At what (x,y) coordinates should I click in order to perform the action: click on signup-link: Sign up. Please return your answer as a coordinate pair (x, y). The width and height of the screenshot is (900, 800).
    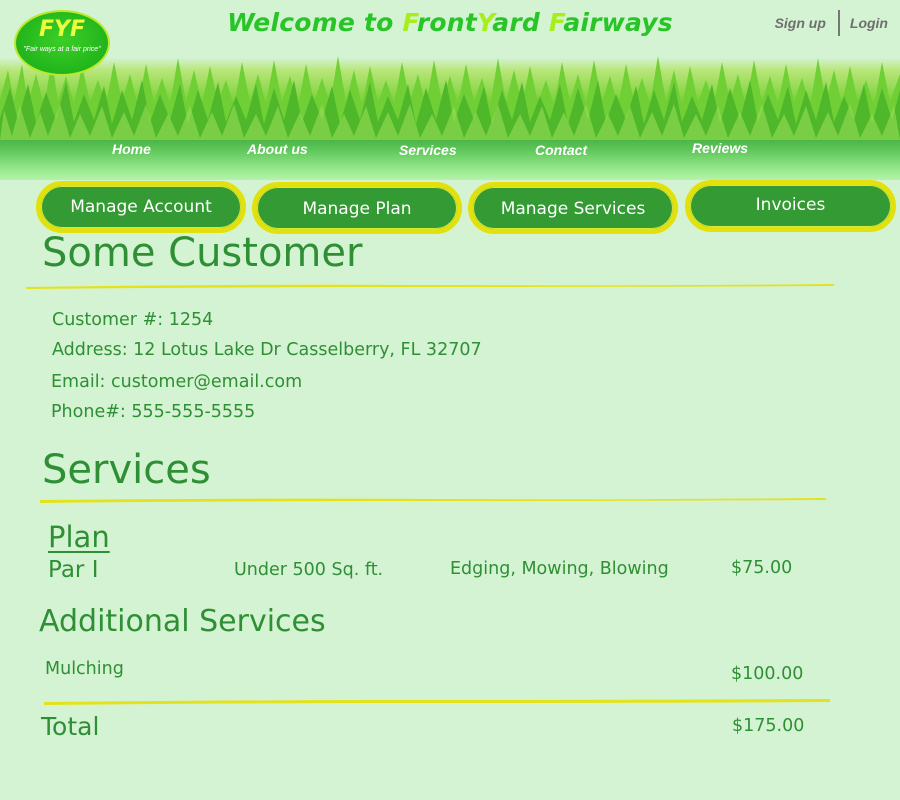
    Looking at the image, I should click on (800, 23).